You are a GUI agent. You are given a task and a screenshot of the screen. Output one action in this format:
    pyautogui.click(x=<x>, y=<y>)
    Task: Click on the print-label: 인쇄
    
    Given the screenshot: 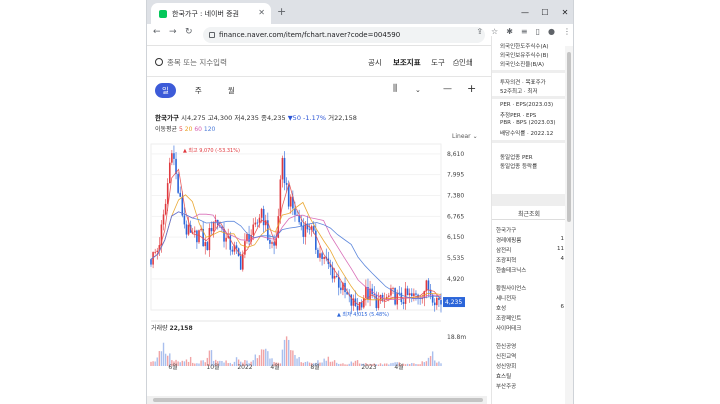 What is the action you would take?
    pyautogui.click(x=466, y=62)
    